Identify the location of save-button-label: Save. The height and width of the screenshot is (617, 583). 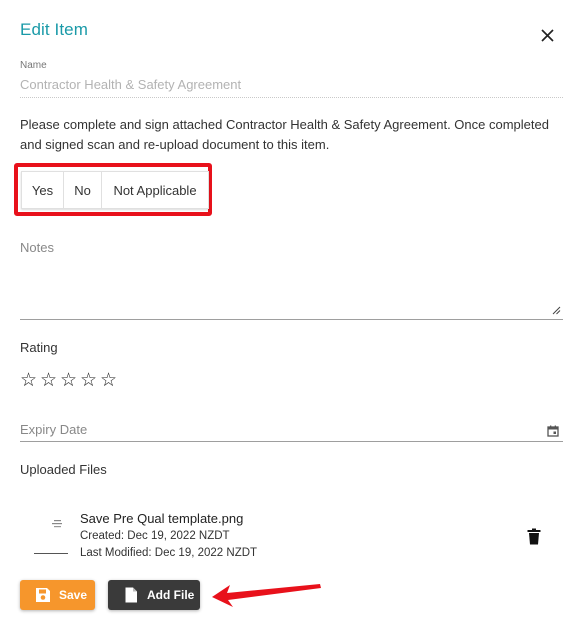
(73, 595).